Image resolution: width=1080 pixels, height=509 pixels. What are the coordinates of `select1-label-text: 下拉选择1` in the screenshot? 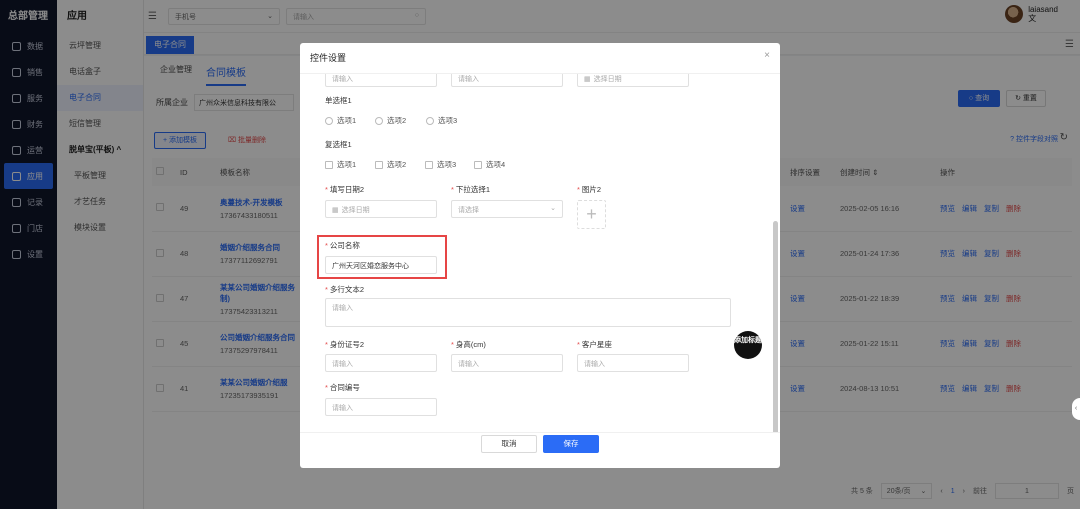 It's located at (473, 189).